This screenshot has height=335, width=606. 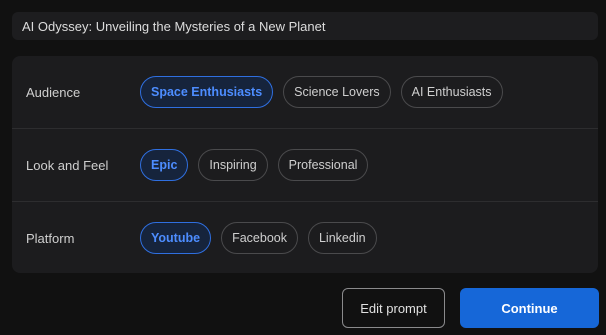 I want to click on edit-prompt-button: Edit prompt, so click(x=393, y=308).